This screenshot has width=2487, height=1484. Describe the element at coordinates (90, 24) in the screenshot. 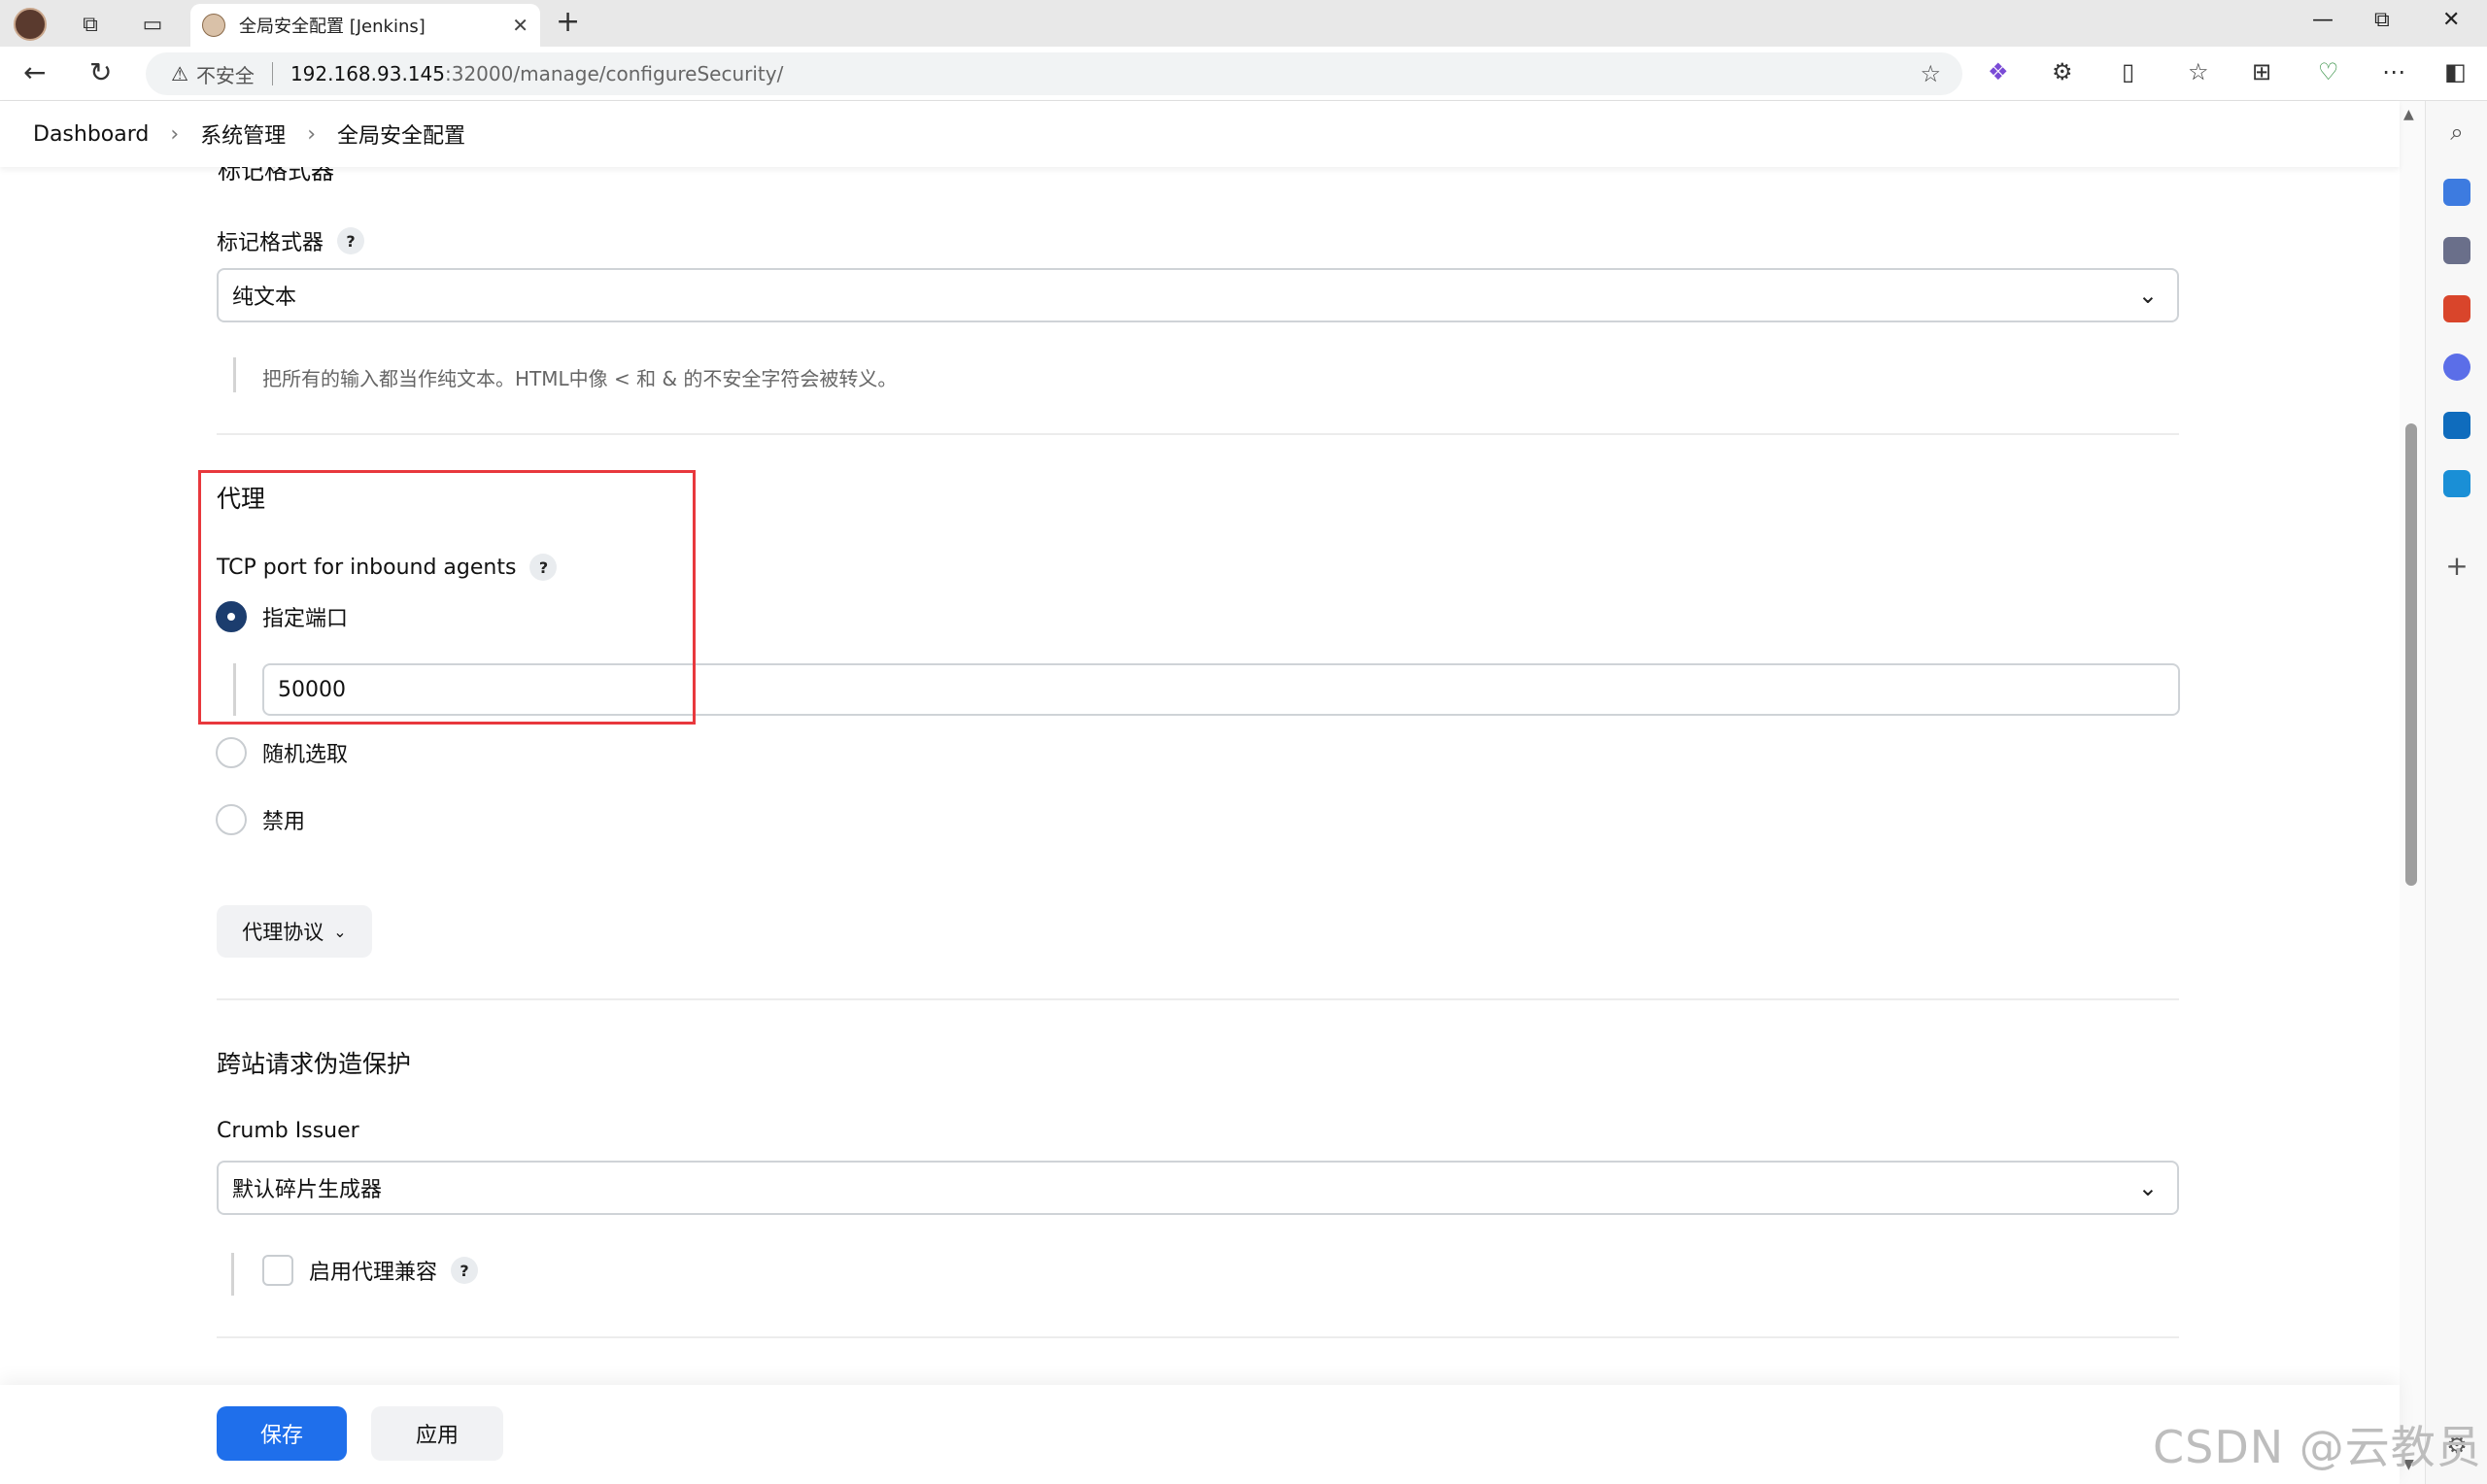

I see `workspaces-icon: ⧉` at that location.